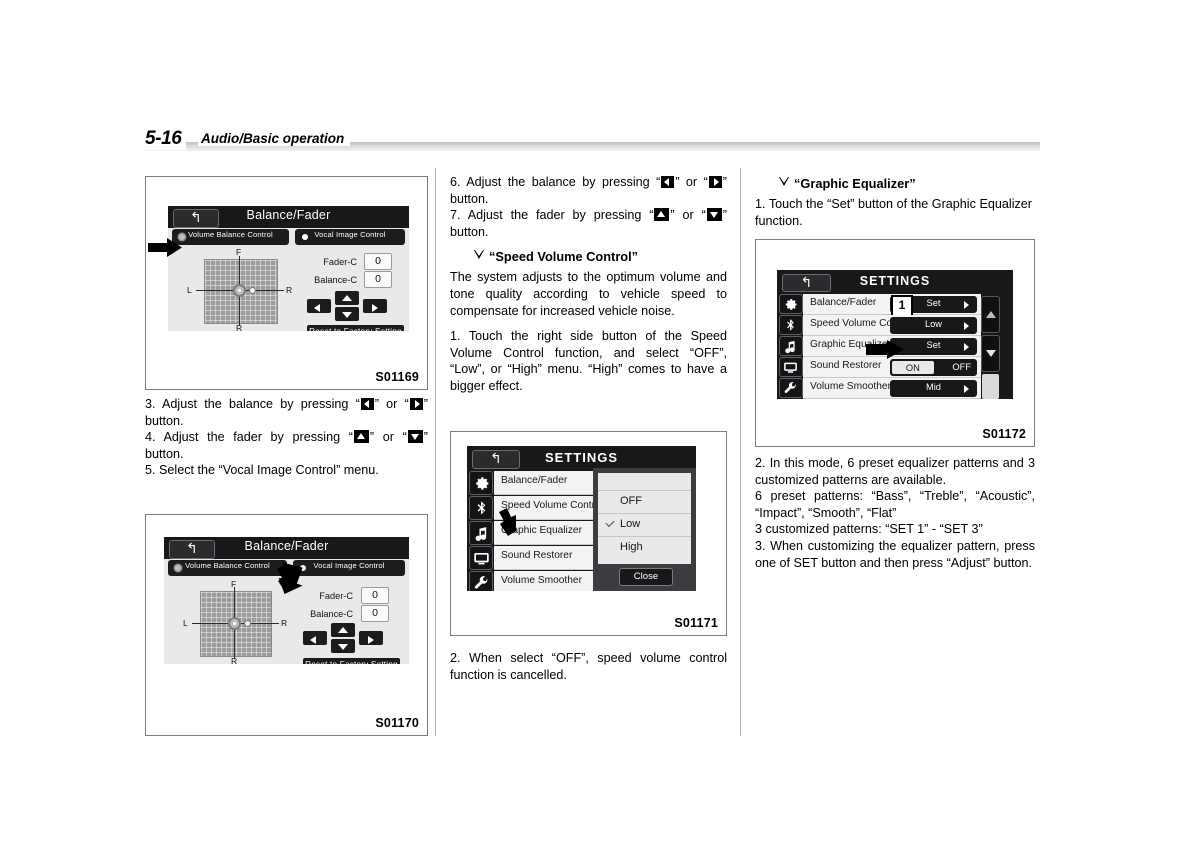 The image size is (1200, 863). Describe the element at coordinates (166, 139) in the screenshot. I see `page-number: 5-16` at that location.